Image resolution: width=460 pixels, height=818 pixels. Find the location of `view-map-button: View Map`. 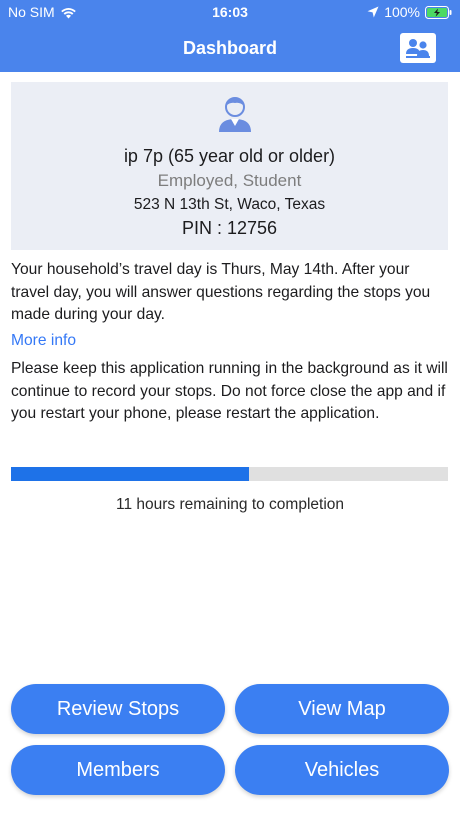

view-map-button: View Map is located at coordinates (342, 709).